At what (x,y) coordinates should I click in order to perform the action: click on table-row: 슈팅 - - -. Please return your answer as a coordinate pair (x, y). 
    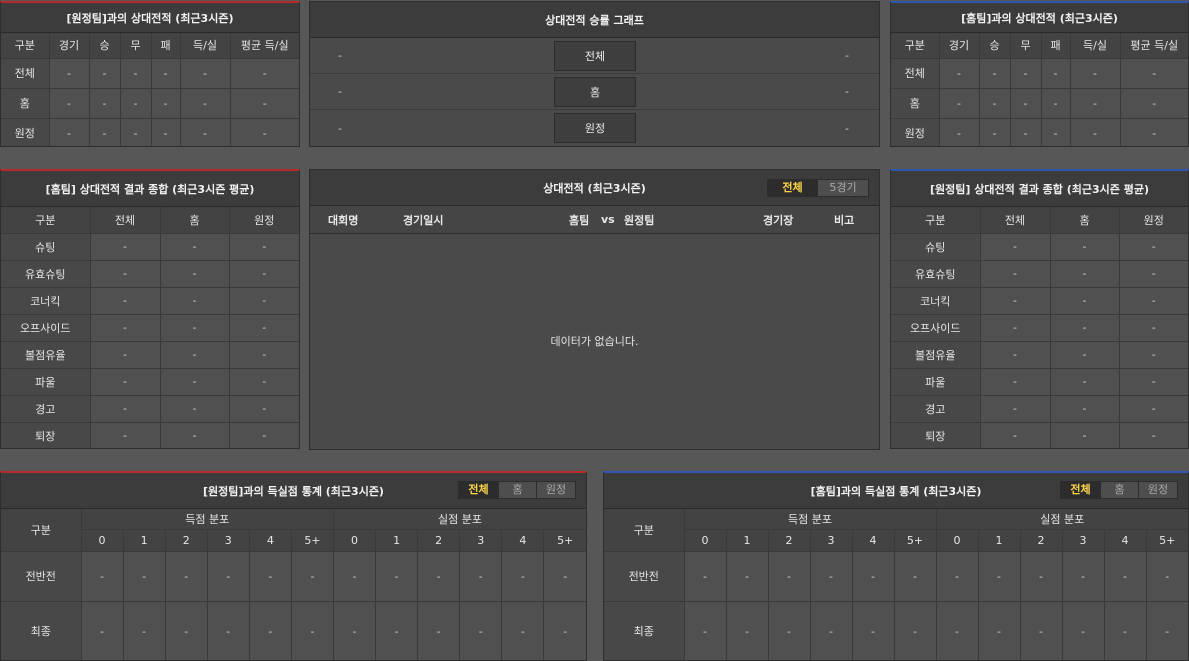
    Looking at the image, I should click on (1039, 247).